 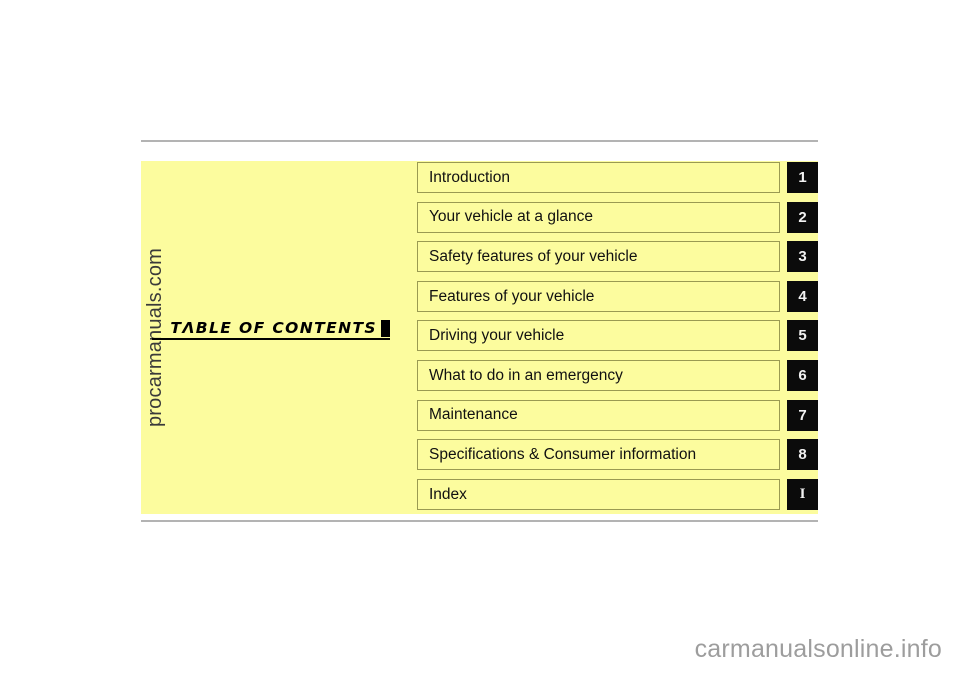 I want to click on table-of-contents-row: Index I, so click(x=617, y=494).